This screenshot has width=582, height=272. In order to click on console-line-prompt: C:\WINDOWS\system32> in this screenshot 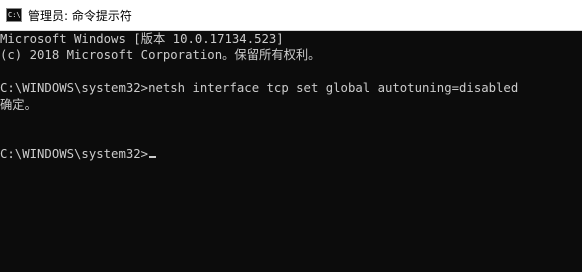, I will do `click(291, 154)`.